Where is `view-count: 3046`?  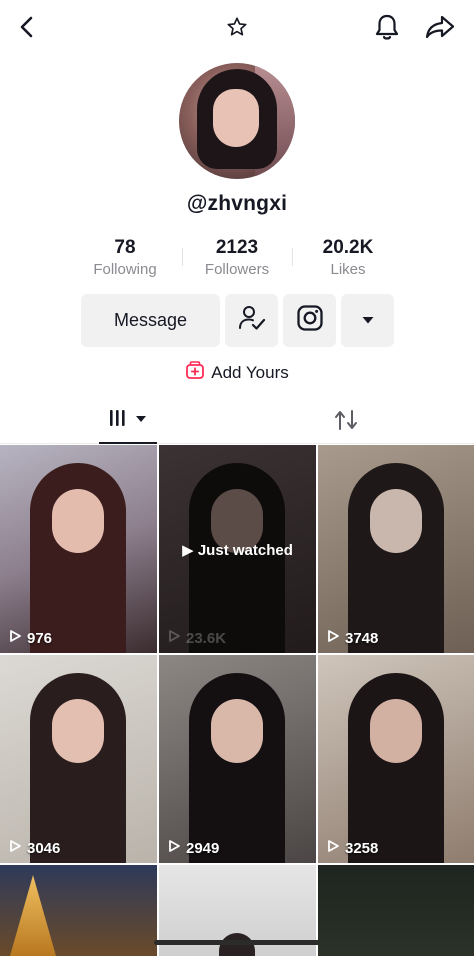
view-count: 3046 is located at coordinates (34, 848).